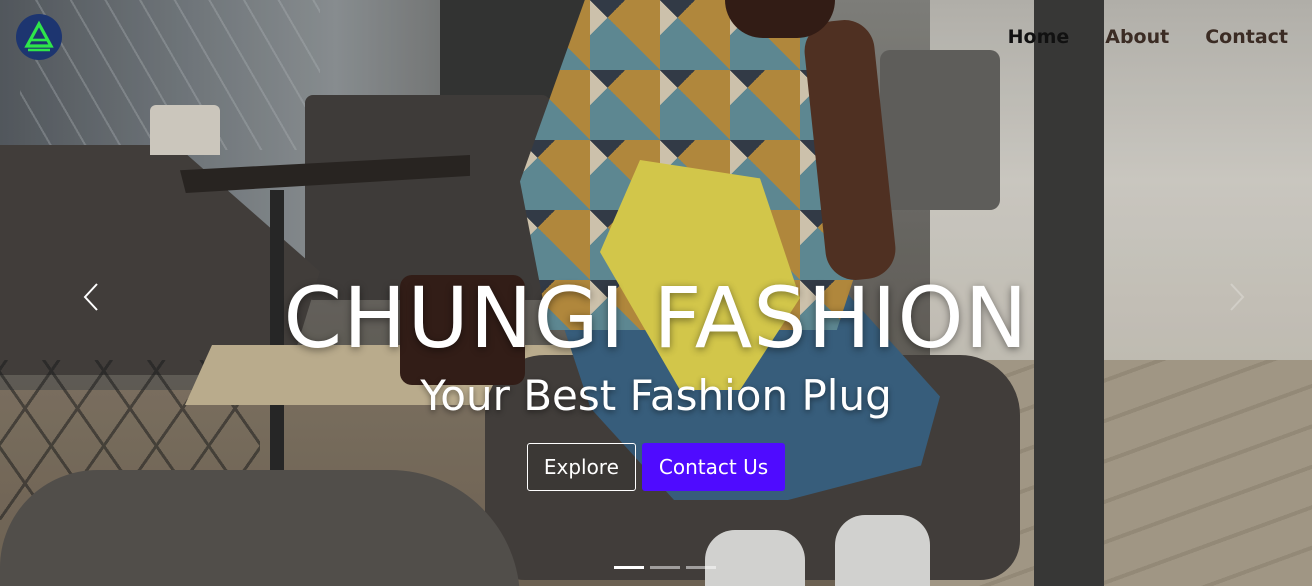 This screenshot has height=586, width=1312. I want to click on nav-contact-link: Contact, so click(1246, 37).